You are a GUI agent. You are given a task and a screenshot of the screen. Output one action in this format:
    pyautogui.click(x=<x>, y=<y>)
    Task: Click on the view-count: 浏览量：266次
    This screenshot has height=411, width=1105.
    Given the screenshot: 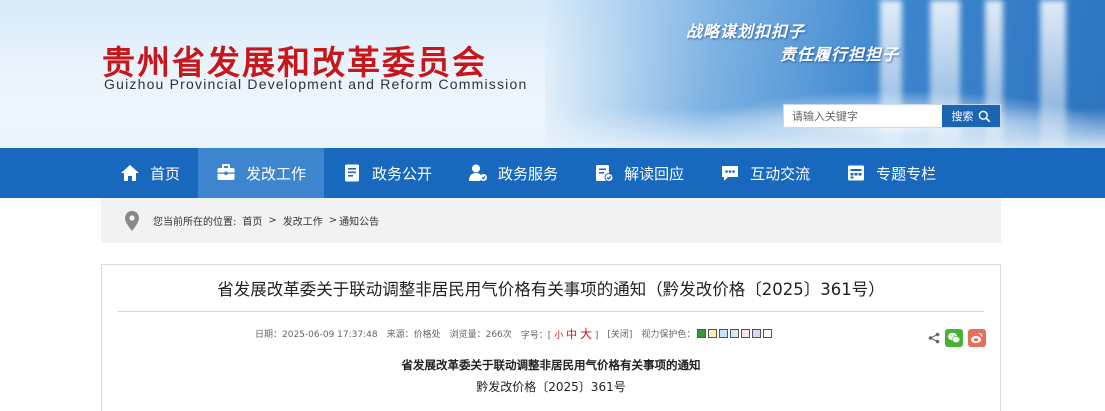 What is the action you would take?
    pyautogui.click(x=480, y=335)
    